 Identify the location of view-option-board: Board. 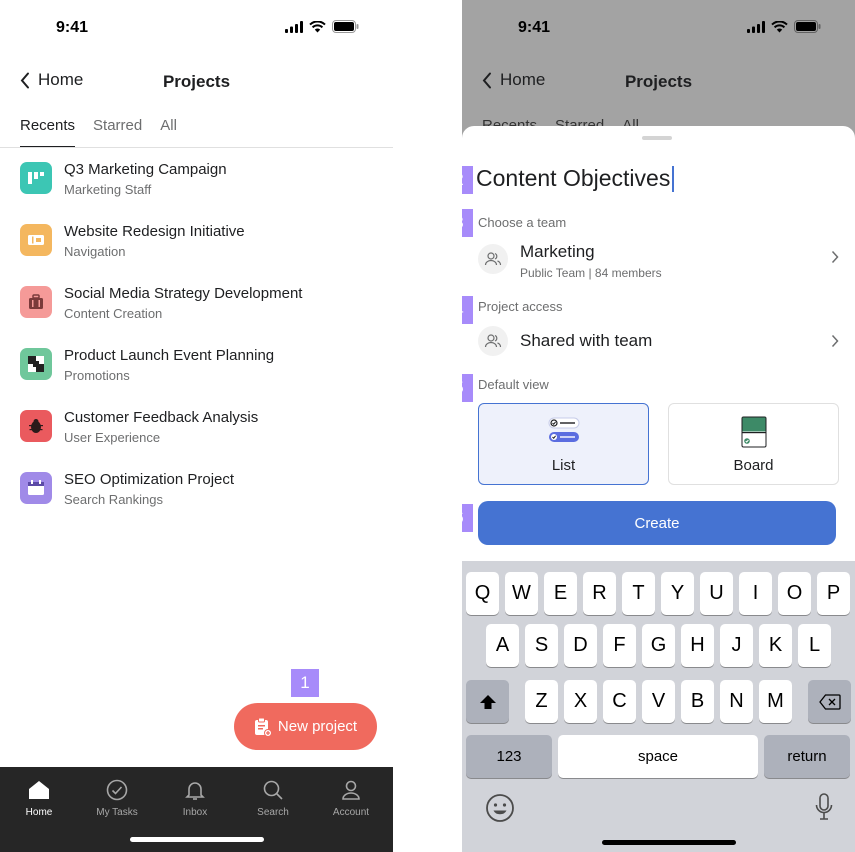
(753, 444).